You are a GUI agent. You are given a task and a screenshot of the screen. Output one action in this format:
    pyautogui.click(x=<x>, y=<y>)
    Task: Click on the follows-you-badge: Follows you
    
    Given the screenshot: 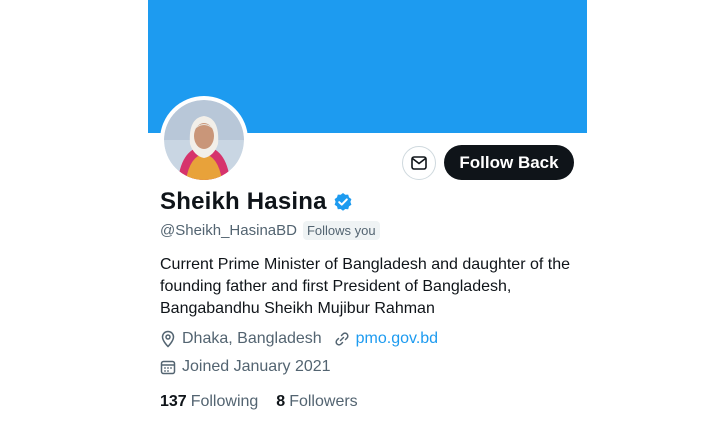 What is the action you would take?
    pyautogui.click(x=341, y=230)
    